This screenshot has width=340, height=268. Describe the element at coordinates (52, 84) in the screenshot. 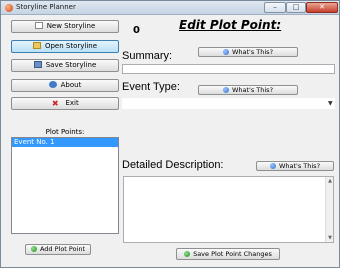

I see `info-icon` at that location.